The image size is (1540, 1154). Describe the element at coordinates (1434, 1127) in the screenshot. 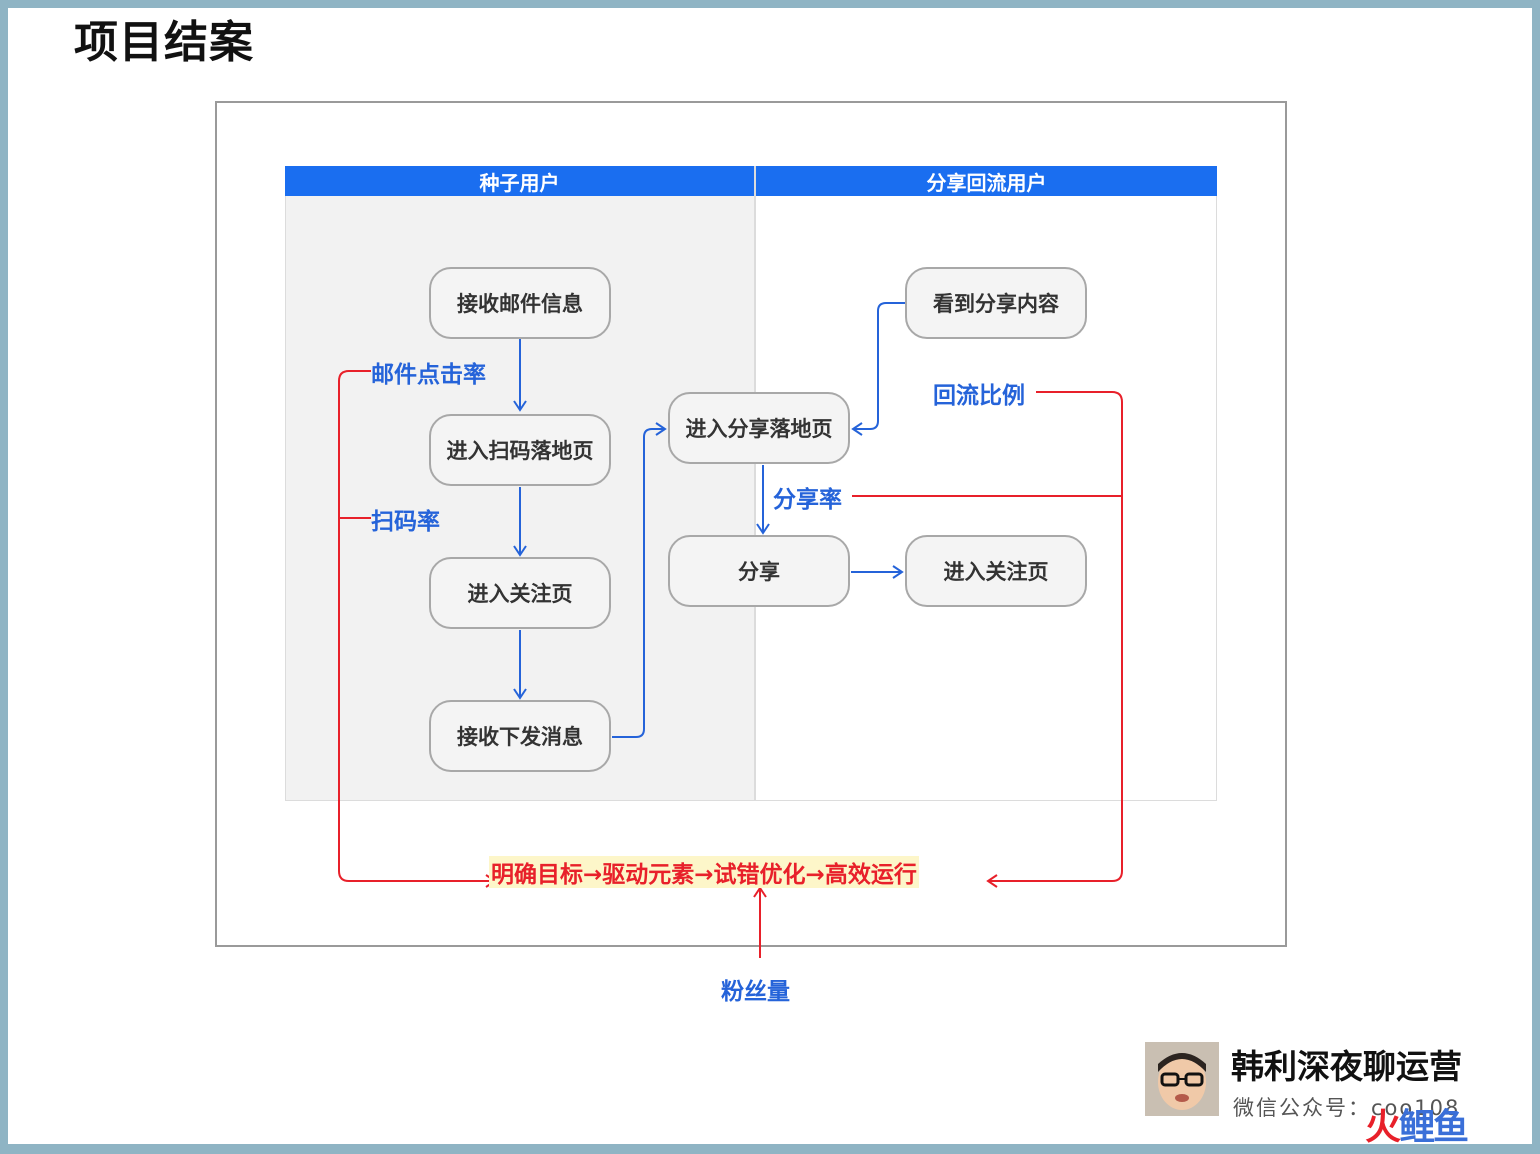

I see `watermark-part2: 鲤鱼` at that location.